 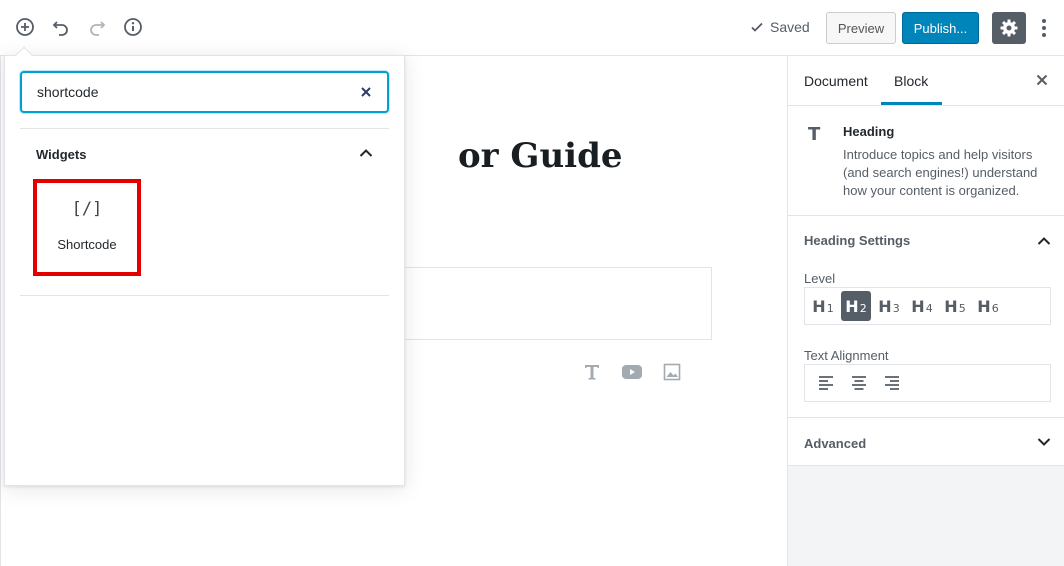 I want to click on block-item-shortcode: [/] Shortcode, so click(x=87, y=227).